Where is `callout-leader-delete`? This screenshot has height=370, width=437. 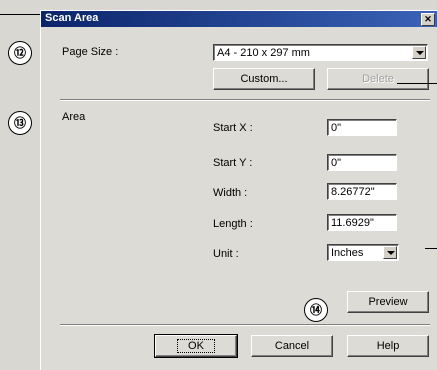
callout-leader-delete is located at coordinates (417, 83).